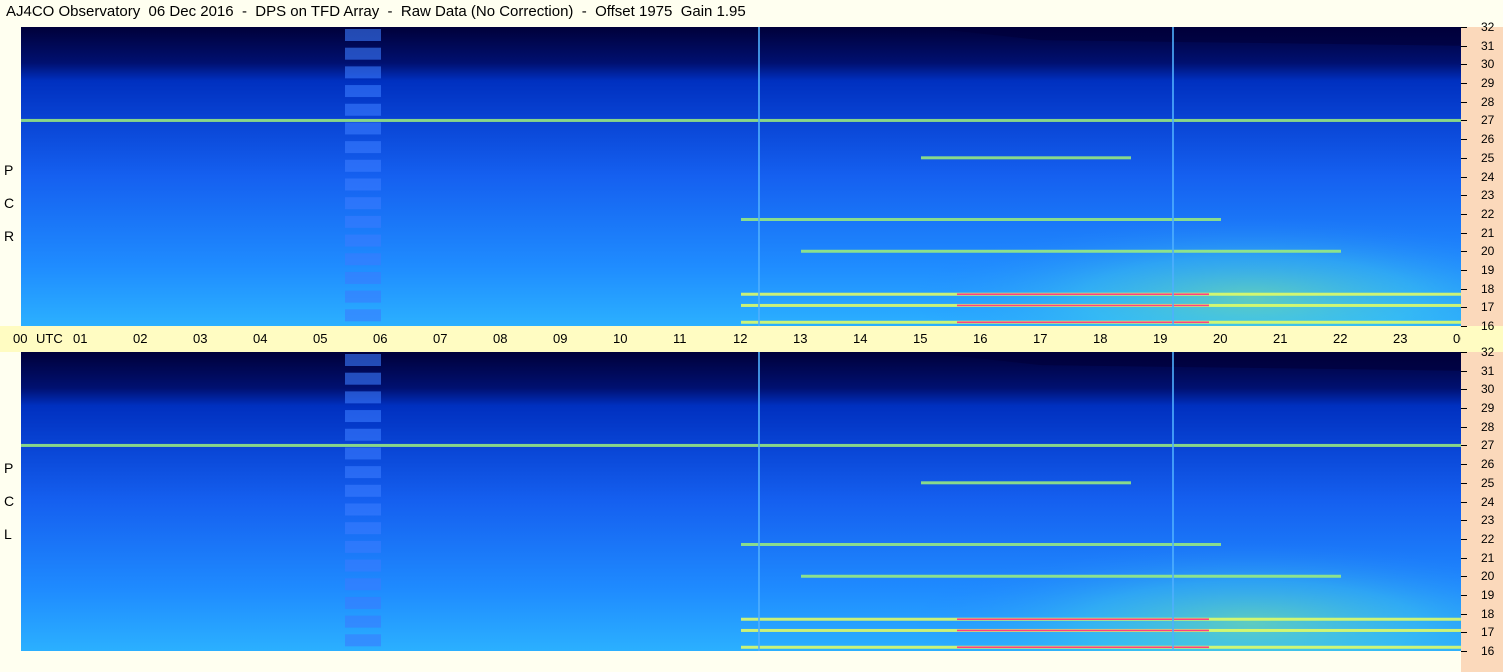 This screenshot has width=1503, height=672. Describe the element at coordinates (1340, 338) in the screenshot. I see `time-tick-label: 22` at that location.